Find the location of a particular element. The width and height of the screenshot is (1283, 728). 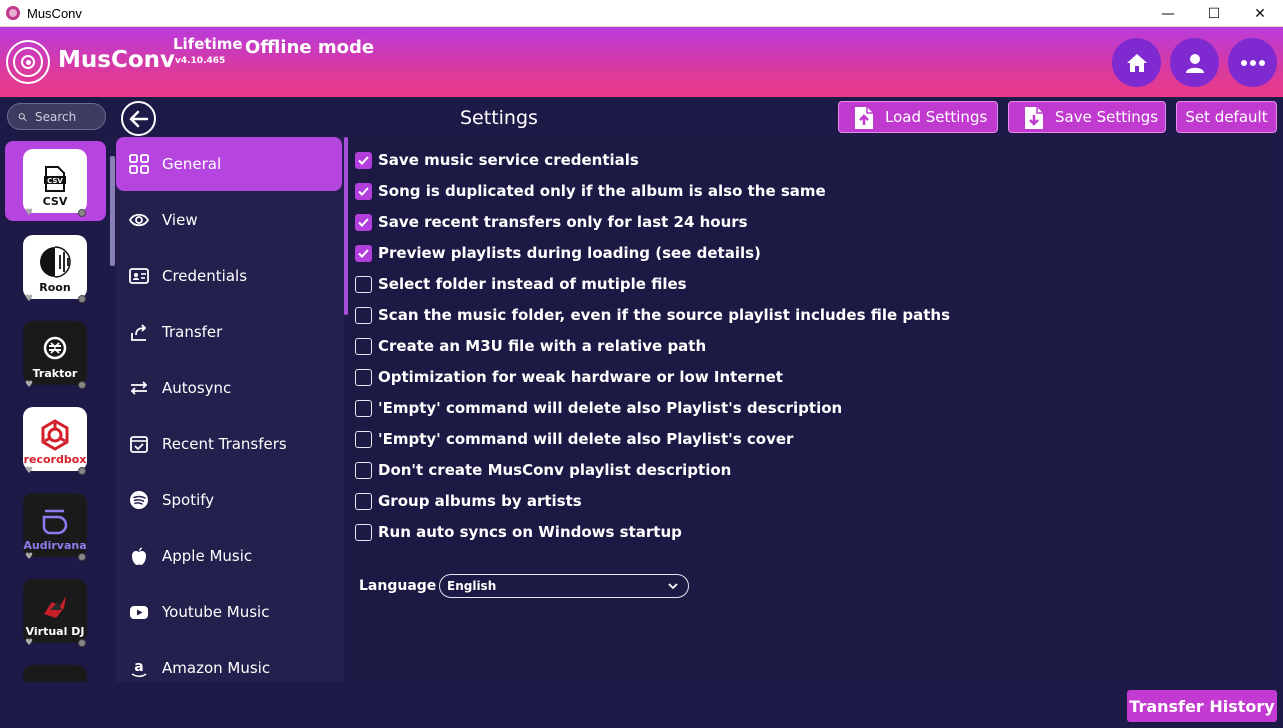

option-select-folder: Select folder instead of mutiple files is located at coordinates (521, 284).